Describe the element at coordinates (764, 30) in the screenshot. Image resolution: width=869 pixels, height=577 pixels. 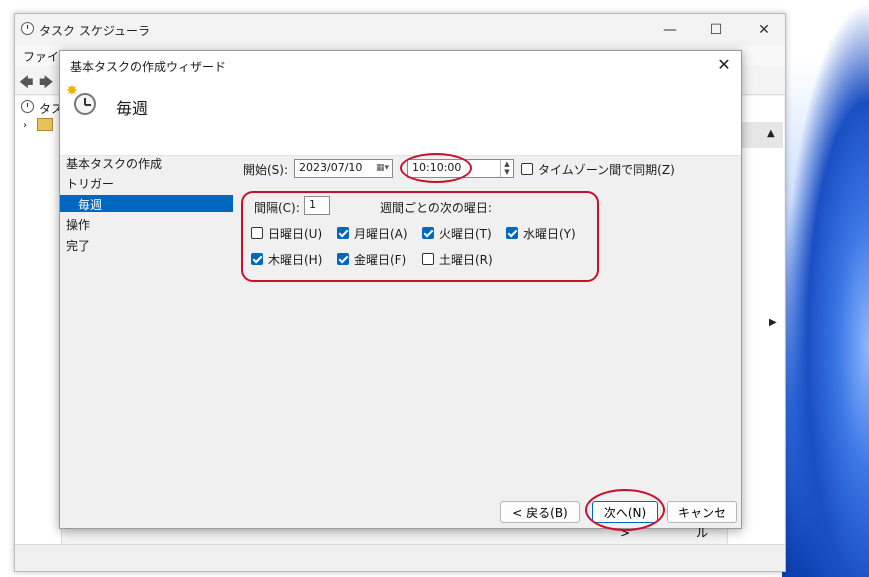
I see `close-icon: ✕` at that location.